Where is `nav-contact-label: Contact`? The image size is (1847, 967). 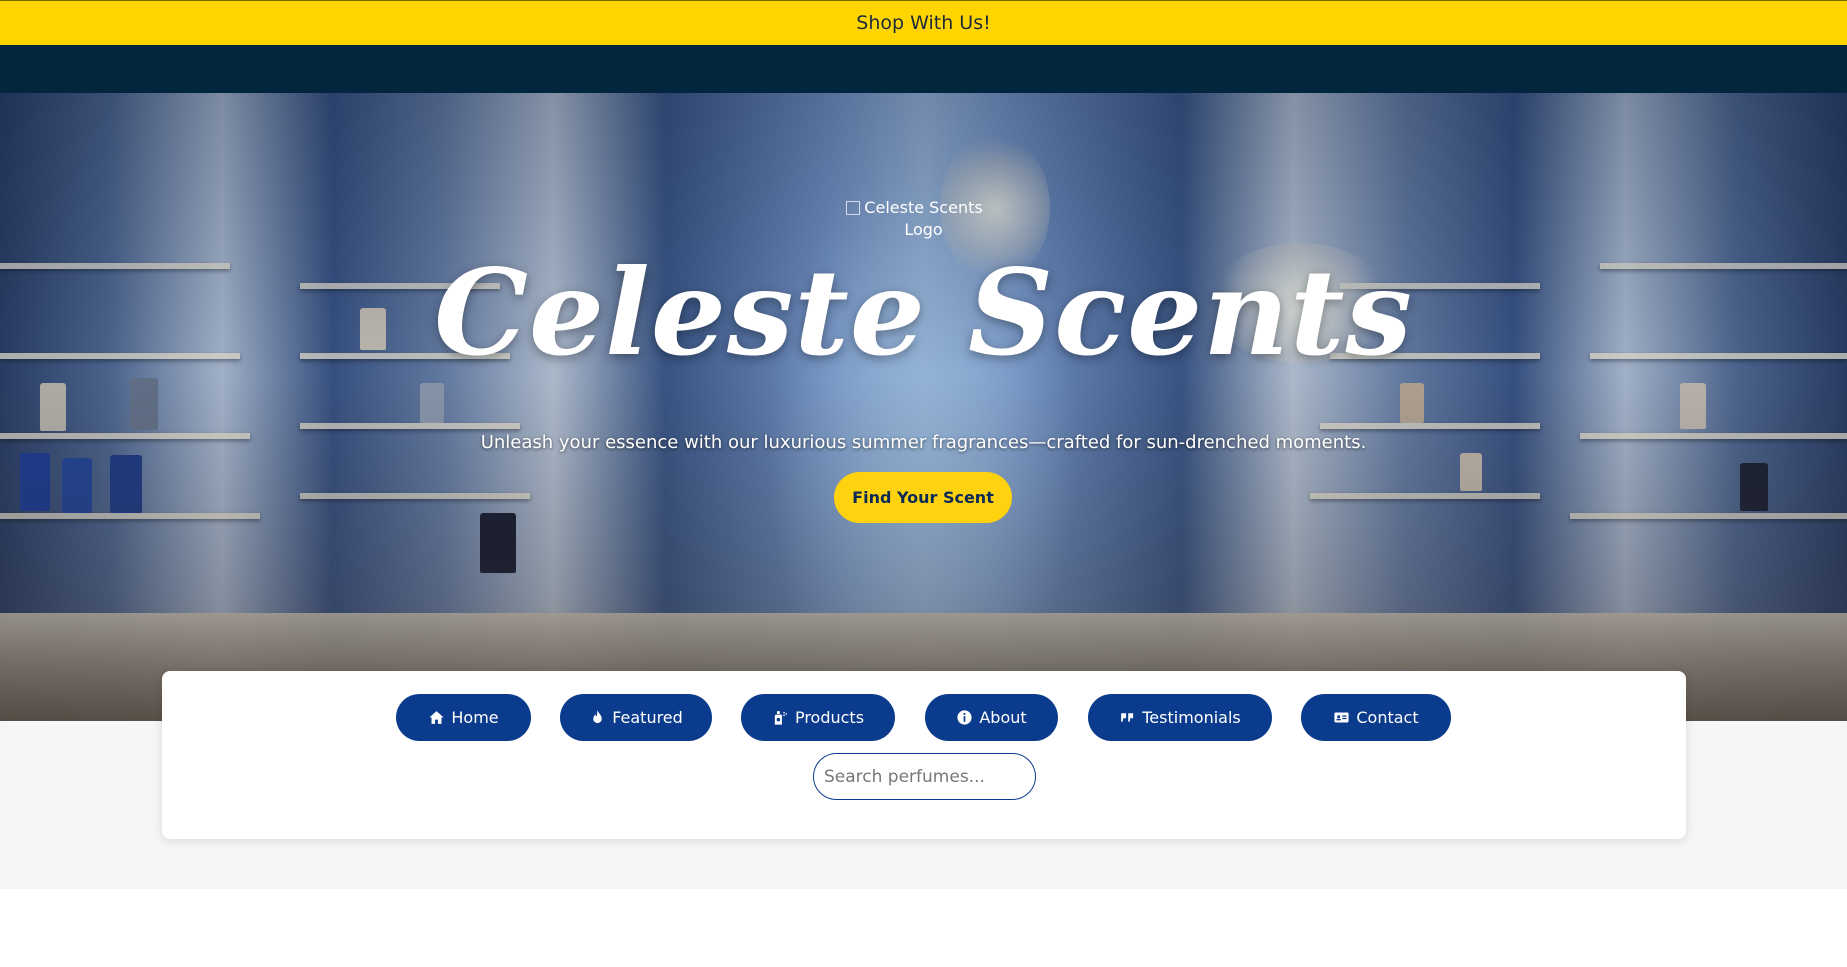 nav-contact-label: Contact is located at coordinates (1387, 717).